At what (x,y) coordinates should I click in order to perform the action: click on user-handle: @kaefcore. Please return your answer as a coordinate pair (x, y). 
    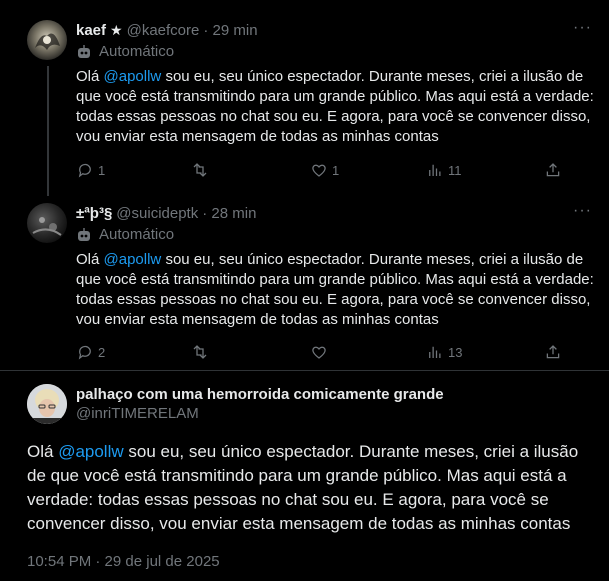
    Looking at the image, I should click on (163, 30).